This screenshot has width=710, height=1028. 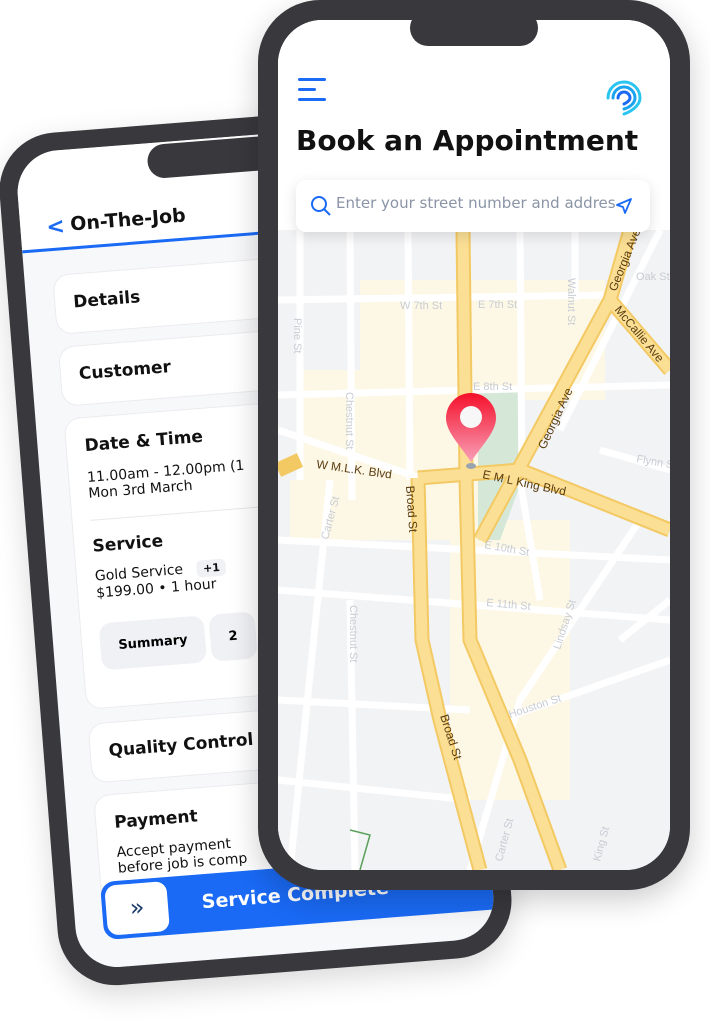 What do you see at coordinates (492, 387) in the screenshot?
I see `street-label: E 8th St` at bounding box center [492, 387].